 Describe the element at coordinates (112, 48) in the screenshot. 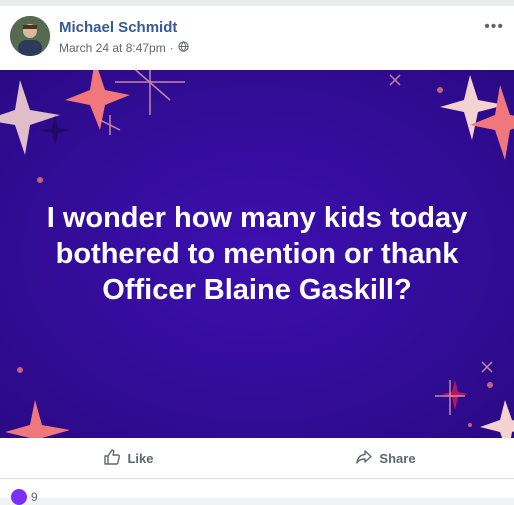

I see `post-timestamp: March 24 at 8:47pm` at that location.